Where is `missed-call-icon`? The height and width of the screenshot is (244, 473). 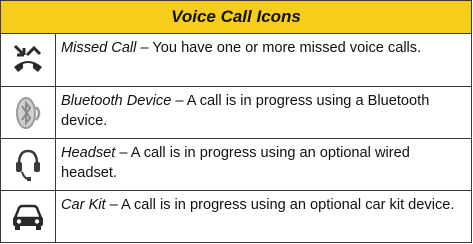 missed-call-icon is located at coordinates (28, 60).